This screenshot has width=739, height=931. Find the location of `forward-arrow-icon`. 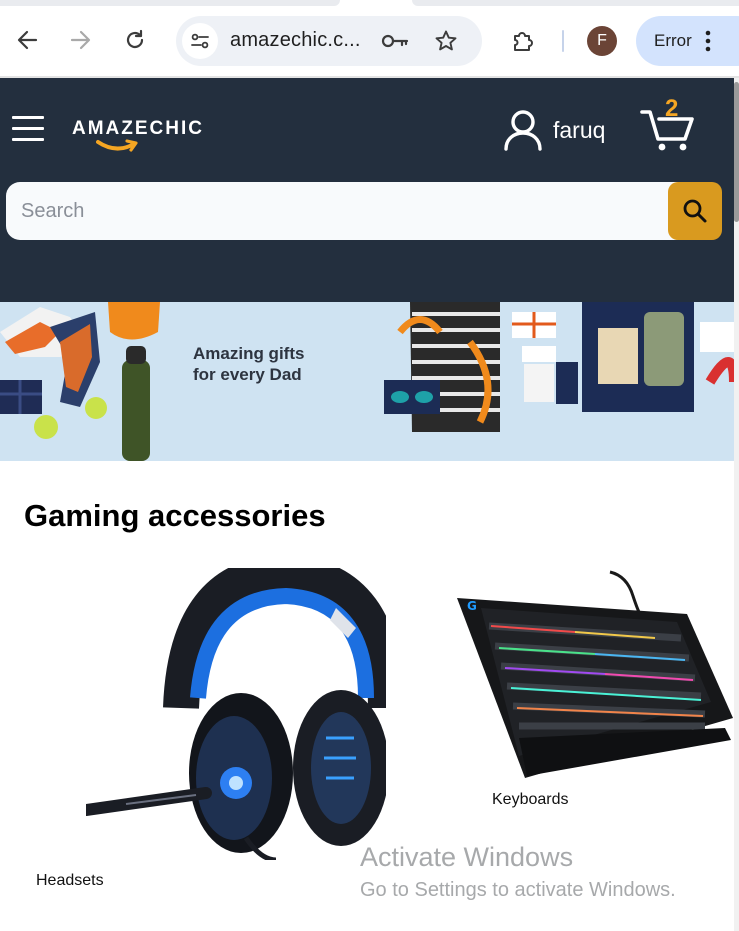

forward-arrow-icon is located at coordinates (80, 40).